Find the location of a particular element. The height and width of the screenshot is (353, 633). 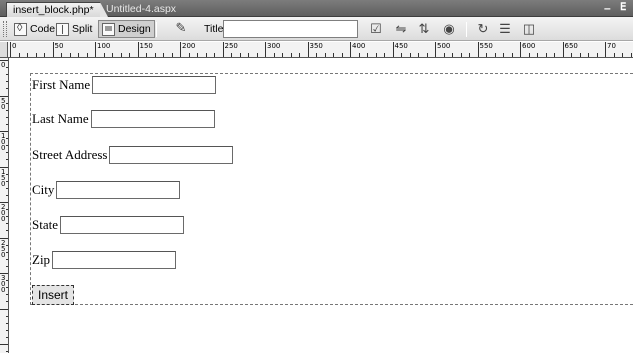

restore-icon: ⴹ is located at coordinates (623, 8).